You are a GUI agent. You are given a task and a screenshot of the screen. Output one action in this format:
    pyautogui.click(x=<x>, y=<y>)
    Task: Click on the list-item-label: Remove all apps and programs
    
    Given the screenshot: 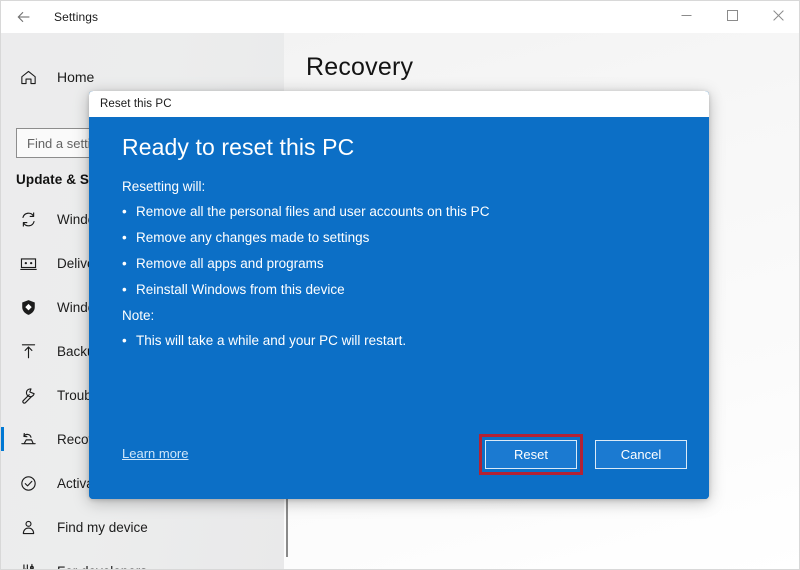 What is the action you would take?
    pyautogui.click(x=230, y=263)
    